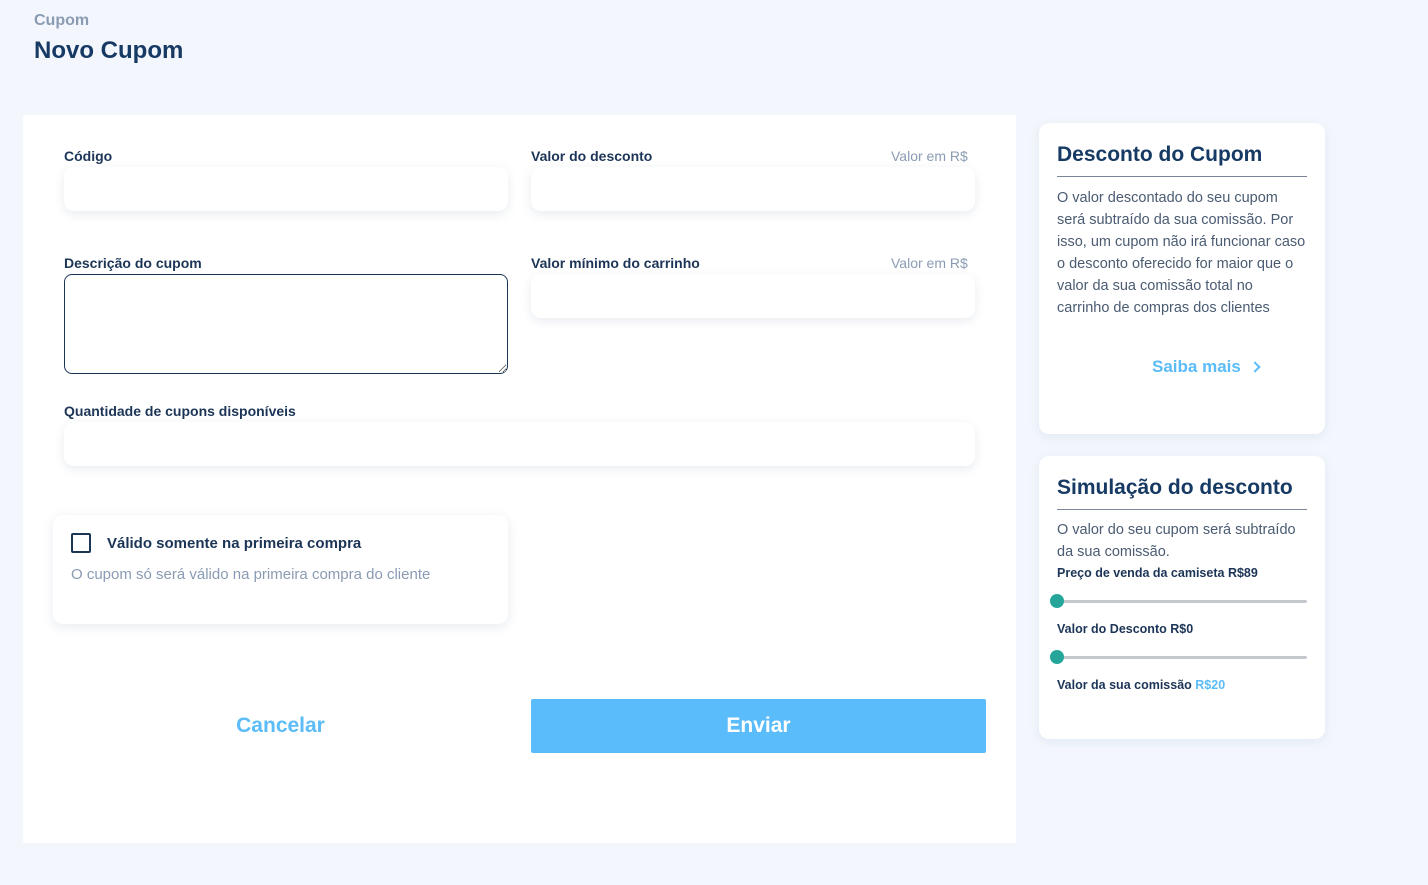 This screenshot has width=1428, height=885. What do you see at coordinates (1182, 601) in the screenshot?
I see `price-slider-track` at bounding box center [1182, 601].